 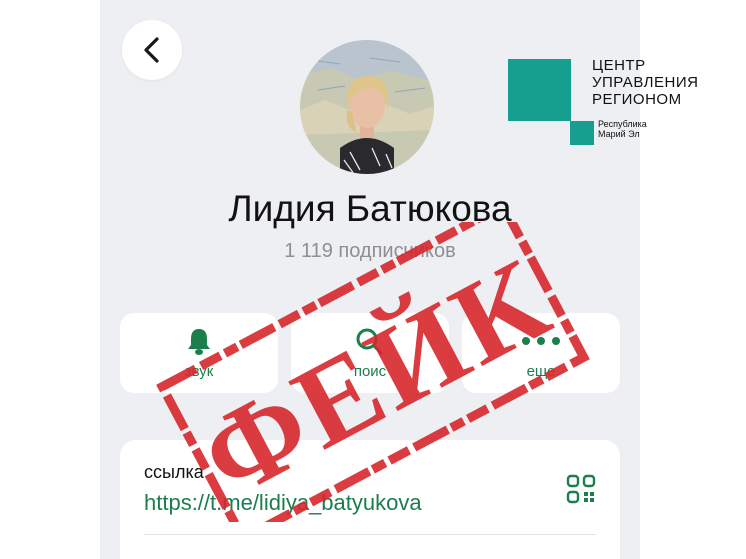 I want to click on logo-square-small, so click(x=582, y=133).